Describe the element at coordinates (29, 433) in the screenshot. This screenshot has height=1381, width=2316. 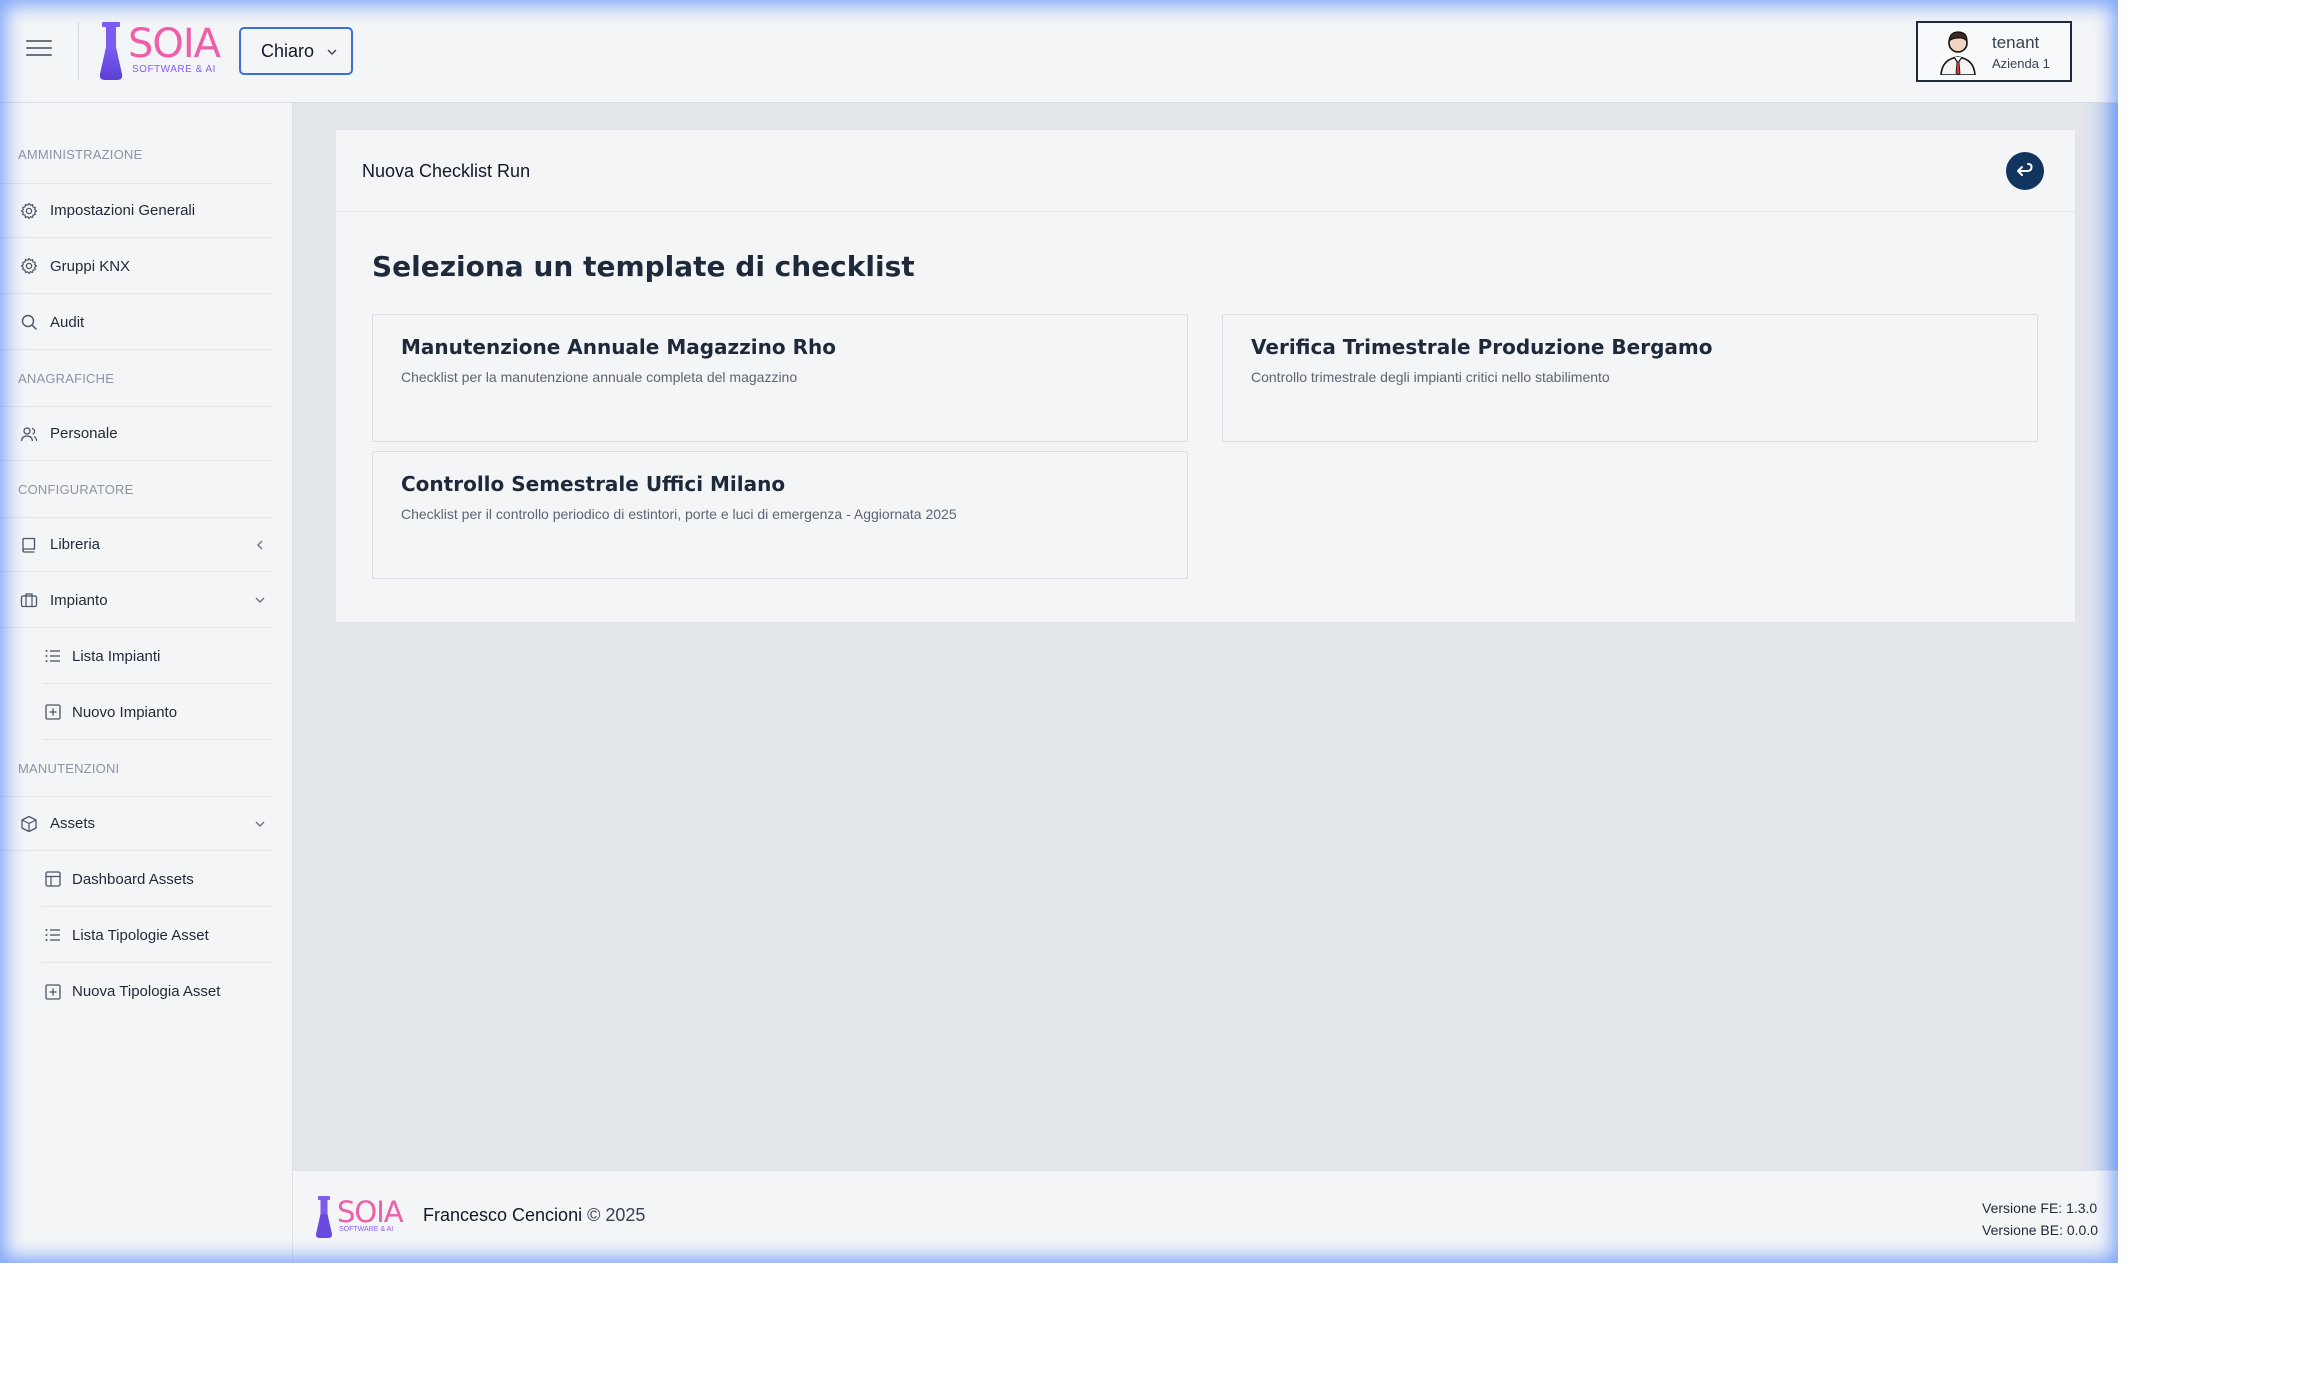
I see `users-icon` at that location.